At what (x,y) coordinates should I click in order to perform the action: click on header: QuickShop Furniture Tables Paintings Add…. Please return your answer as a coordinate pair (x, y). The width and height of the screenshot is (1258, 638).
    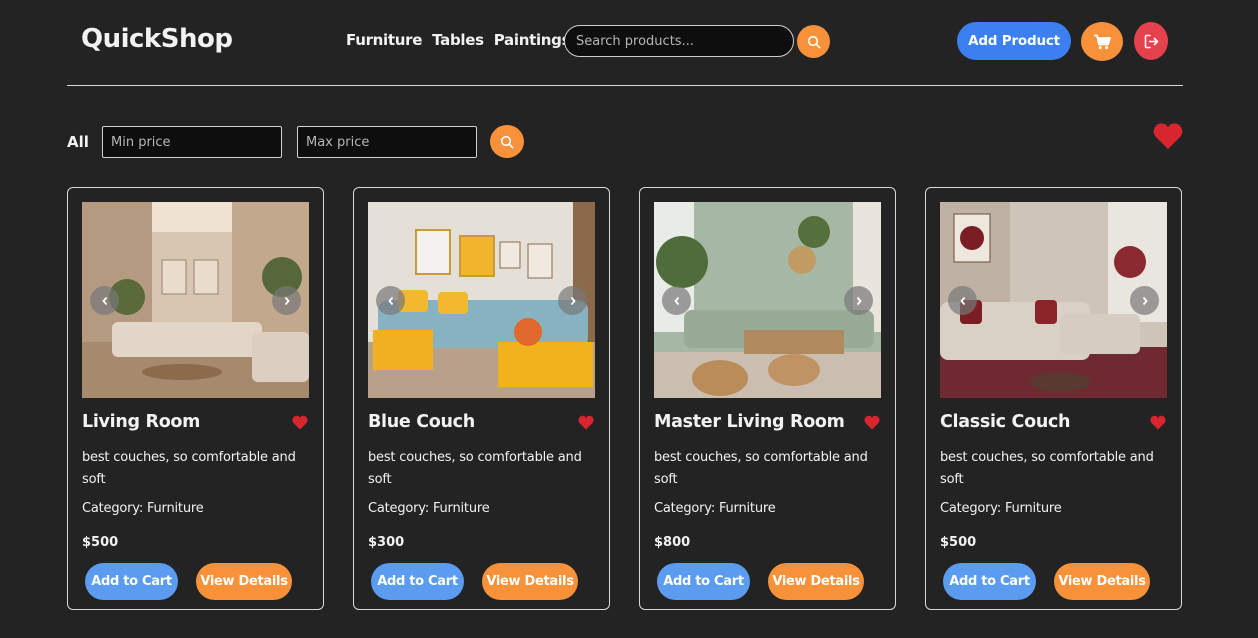
    Looking at the image, I should click on (629, 43).